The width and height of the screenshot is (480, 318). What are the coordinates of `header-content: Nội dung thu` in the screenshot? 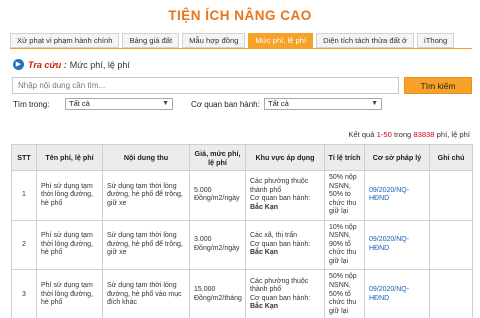 It's located at (146, 157).